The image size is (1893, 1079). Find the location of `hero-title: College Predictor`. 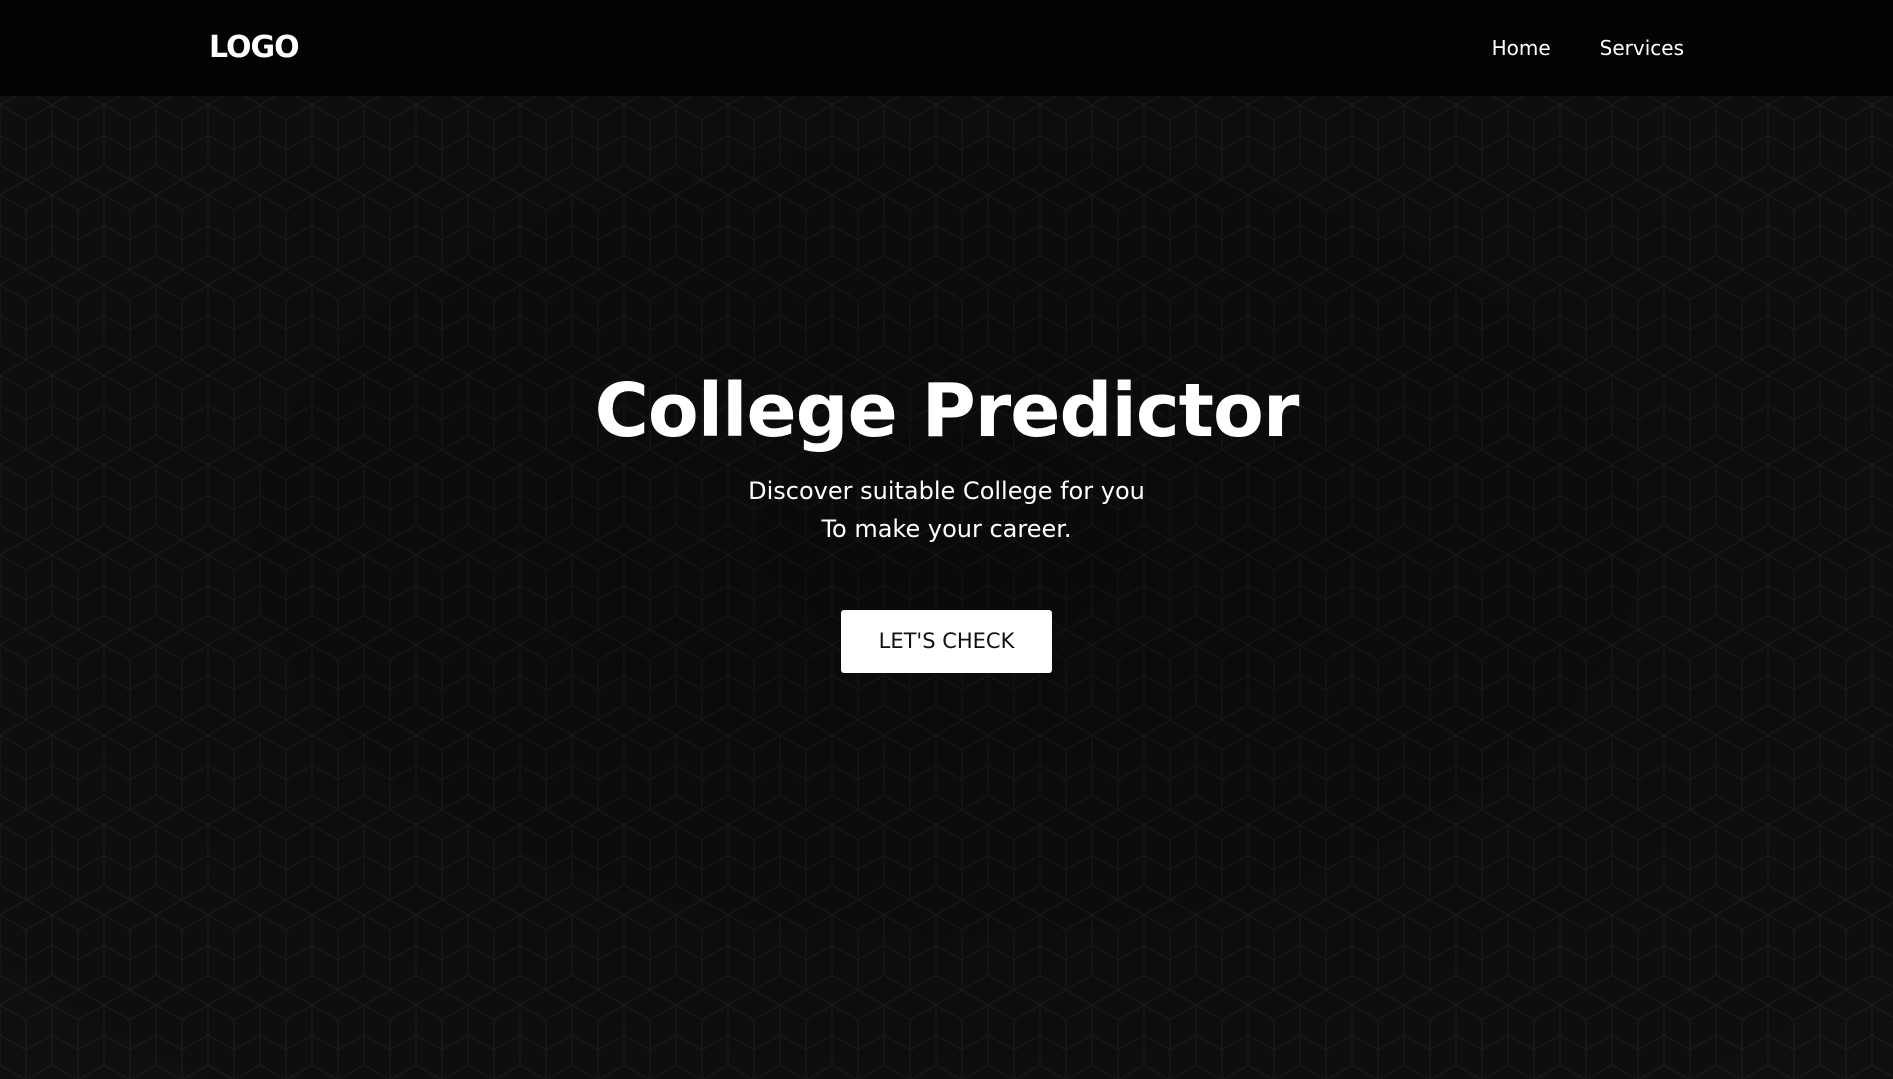

hero-title: College Predictor is located at coordinates (947, 411).